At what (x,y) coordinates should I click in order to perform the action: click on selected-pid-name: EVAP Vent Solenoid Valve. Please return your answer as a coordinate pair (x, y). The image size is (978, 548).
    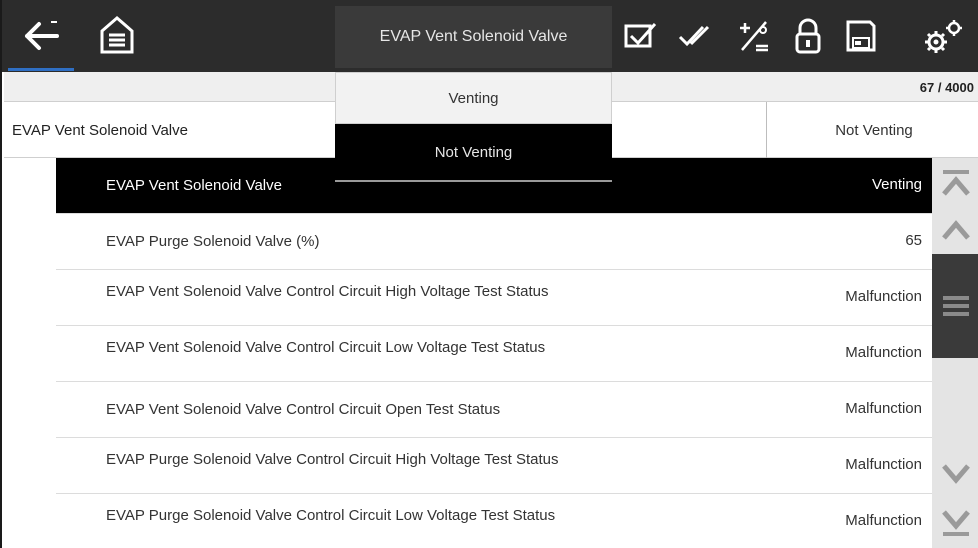
    Looking at the image, I should click on (100, 130).